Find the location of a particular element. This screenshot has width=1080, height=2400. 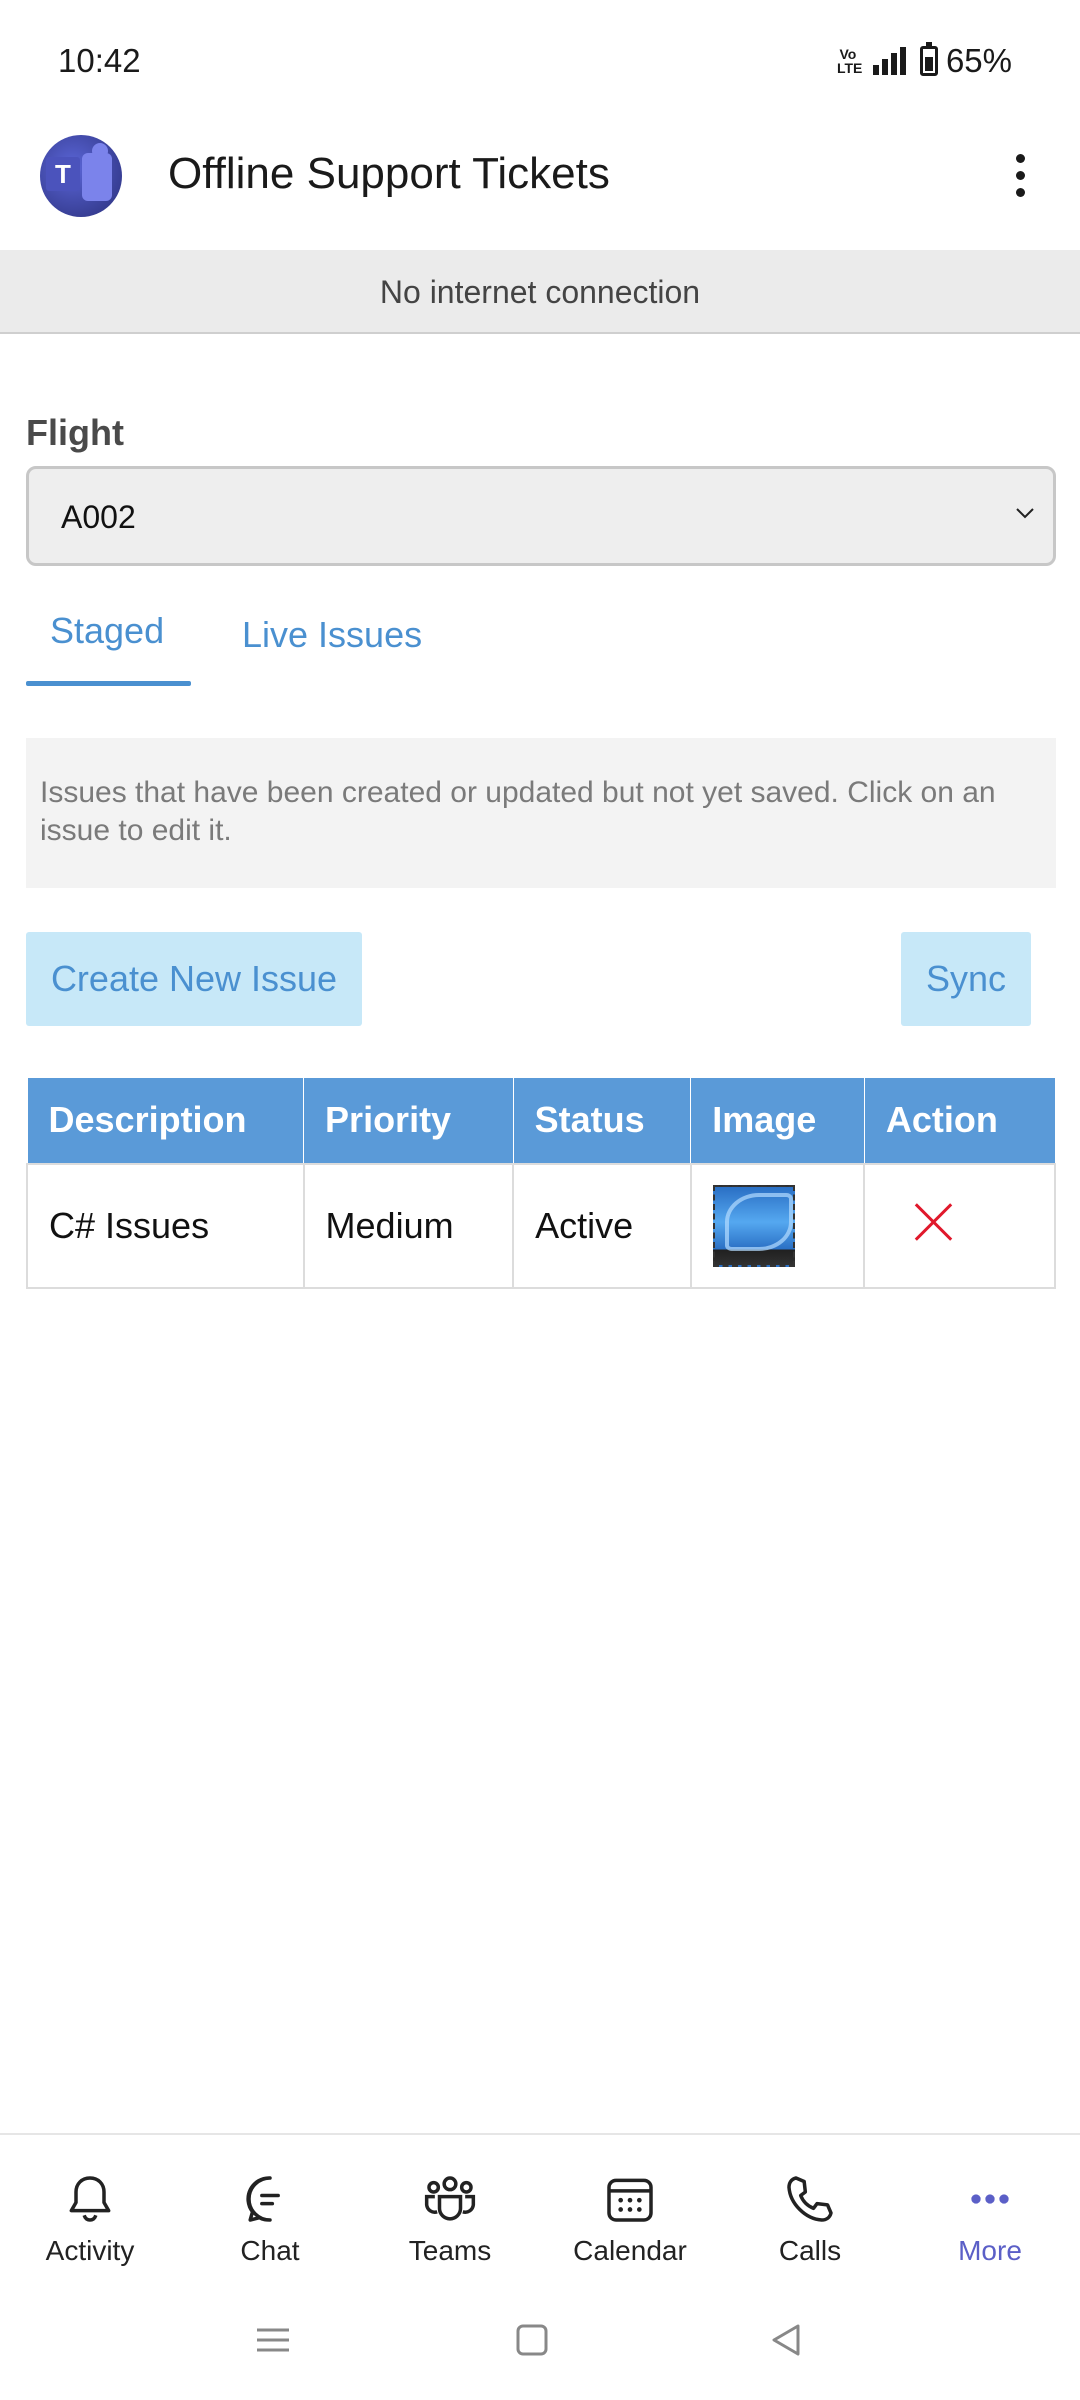

battery-percent: 65% is located at coordinates (978, 60).